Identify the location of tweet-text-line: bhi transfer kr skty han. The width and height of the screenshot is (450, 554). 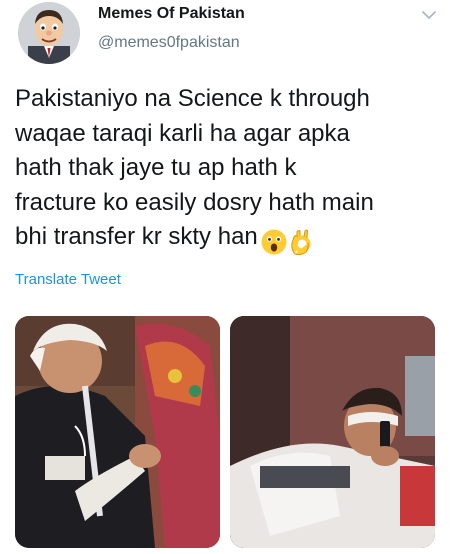
(136, 236).